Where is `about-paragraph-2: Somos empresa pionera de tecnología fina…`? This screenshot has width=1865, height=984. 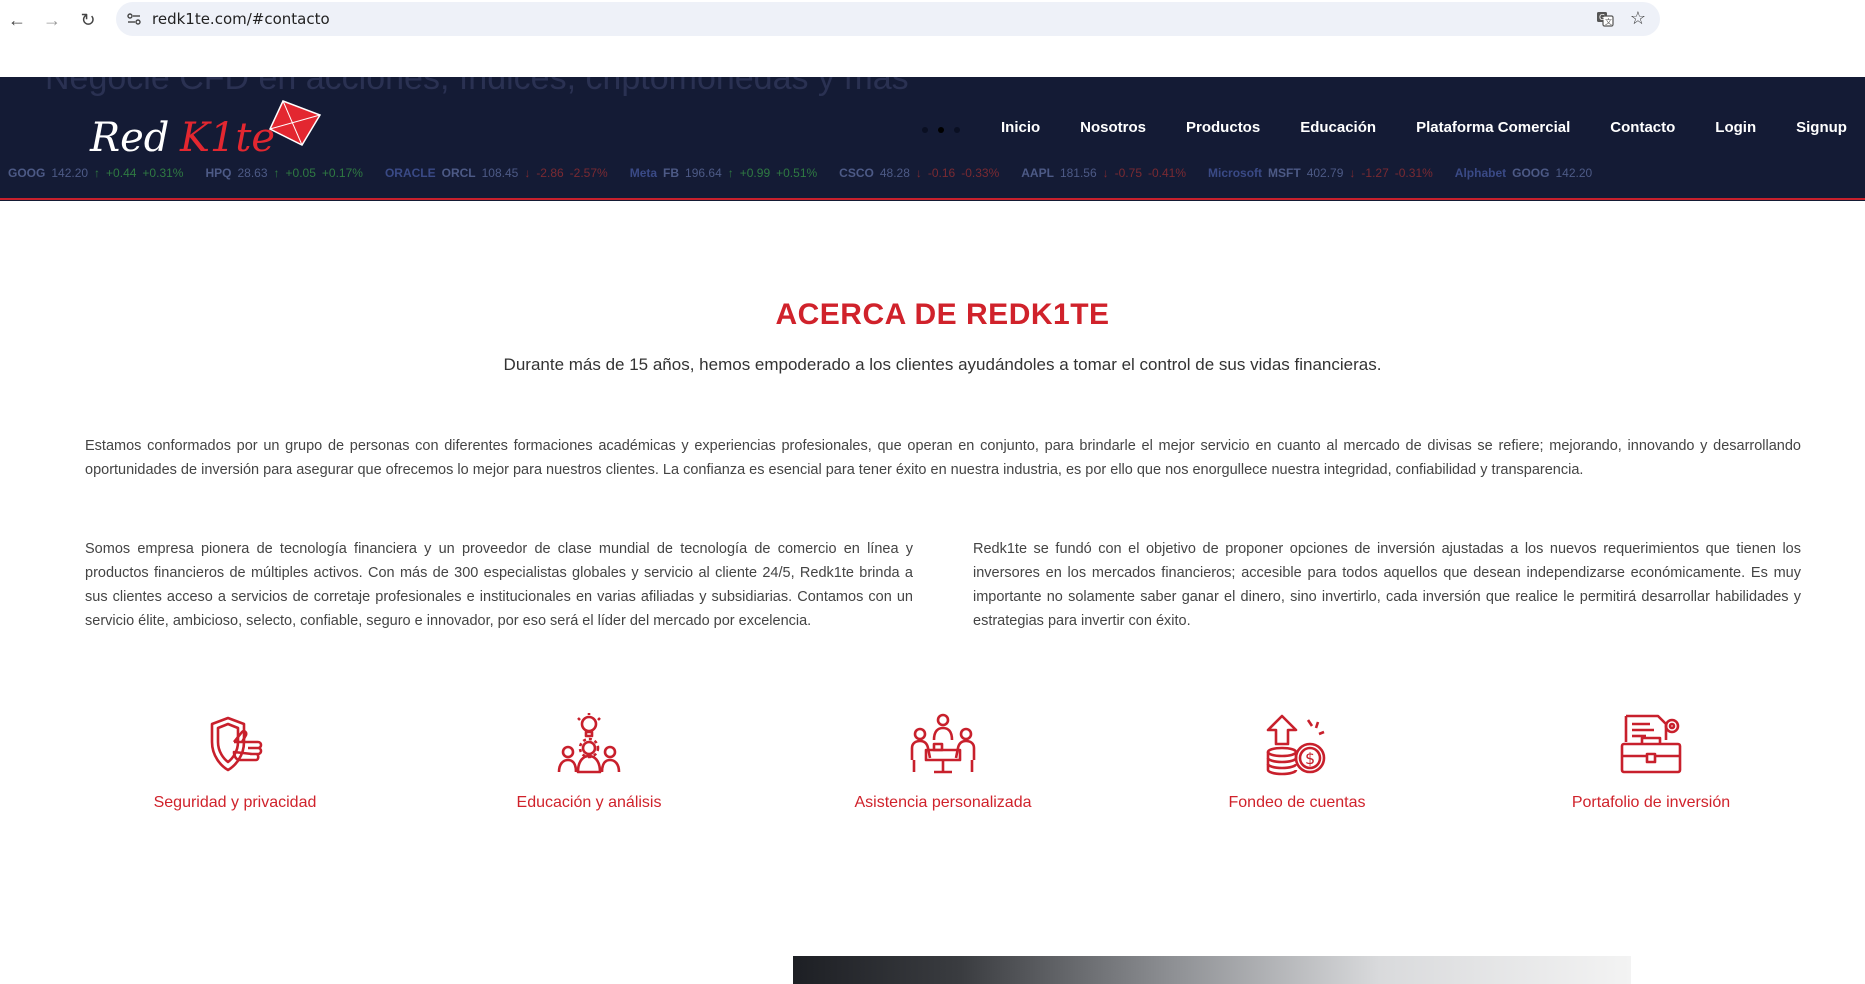
about-paragraph-2: Somos empresa pionera de tecnología fina… is located at coordinates (499, 585).